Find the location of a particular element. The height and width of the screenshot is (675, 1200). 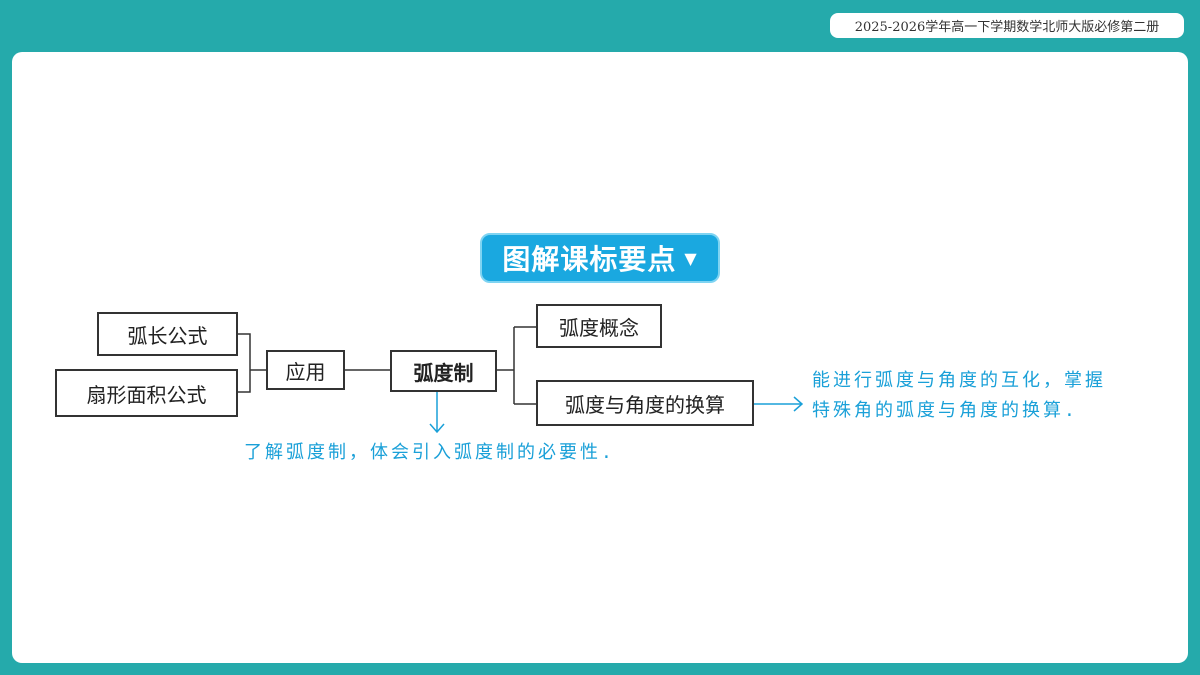

connector-left-bracket is located at coordinates (251, 363).